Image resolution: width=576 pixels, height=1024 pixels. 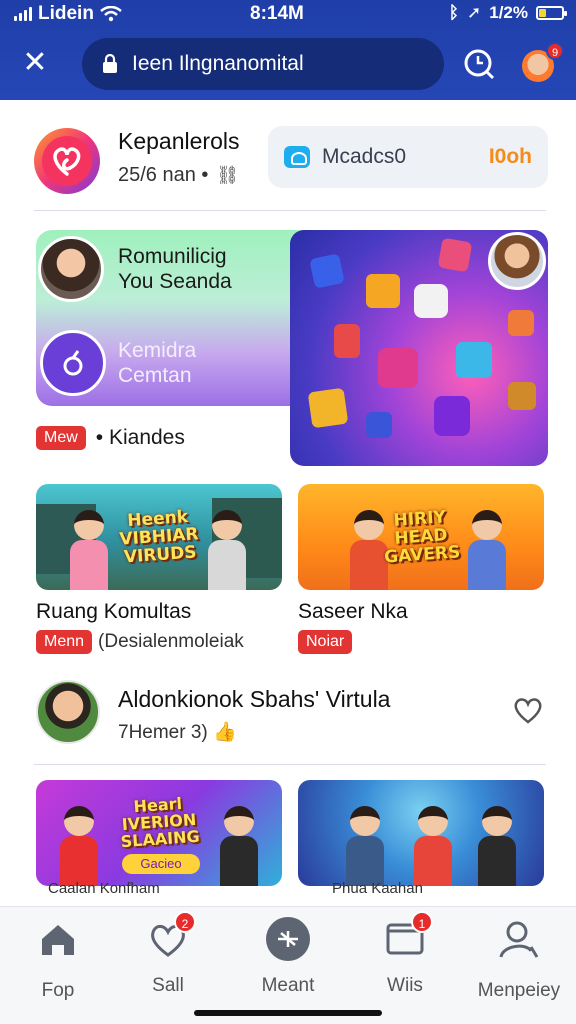 I want to click on card-title: Phua Kaahan, so click(x=377, y=888).